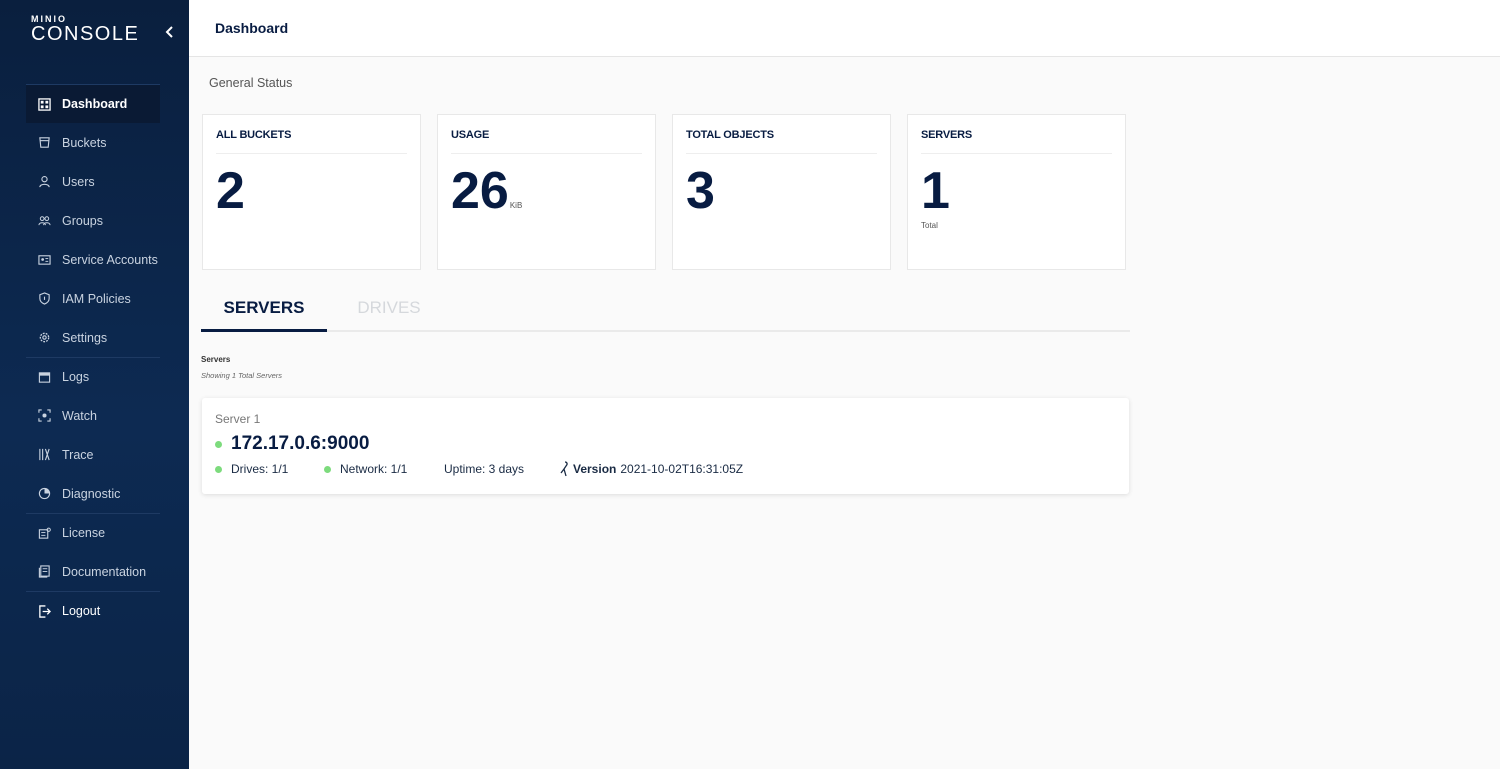 The image size is (1500, 769). I want to click on servers-section-subtitle: Showing 1 Total Servers, so click(242, 375).